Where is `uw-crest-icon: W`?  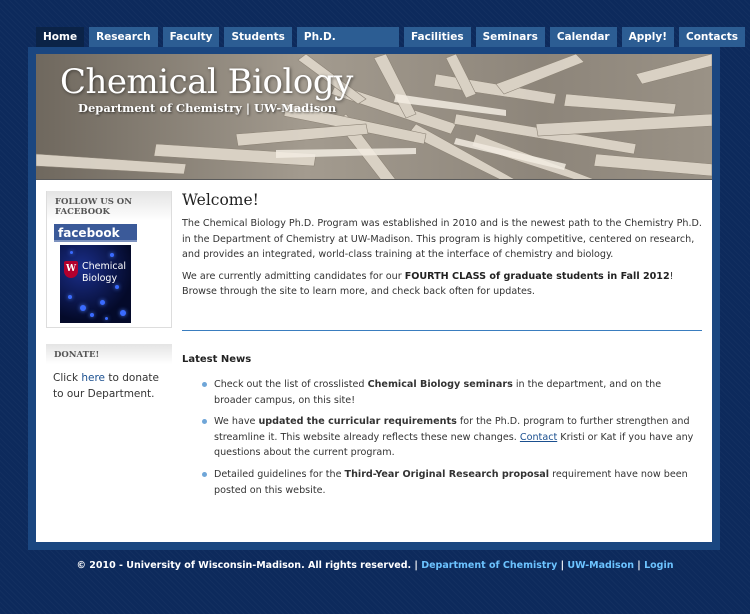 uw-crest-icon: W is located at coordinates (71, 269).